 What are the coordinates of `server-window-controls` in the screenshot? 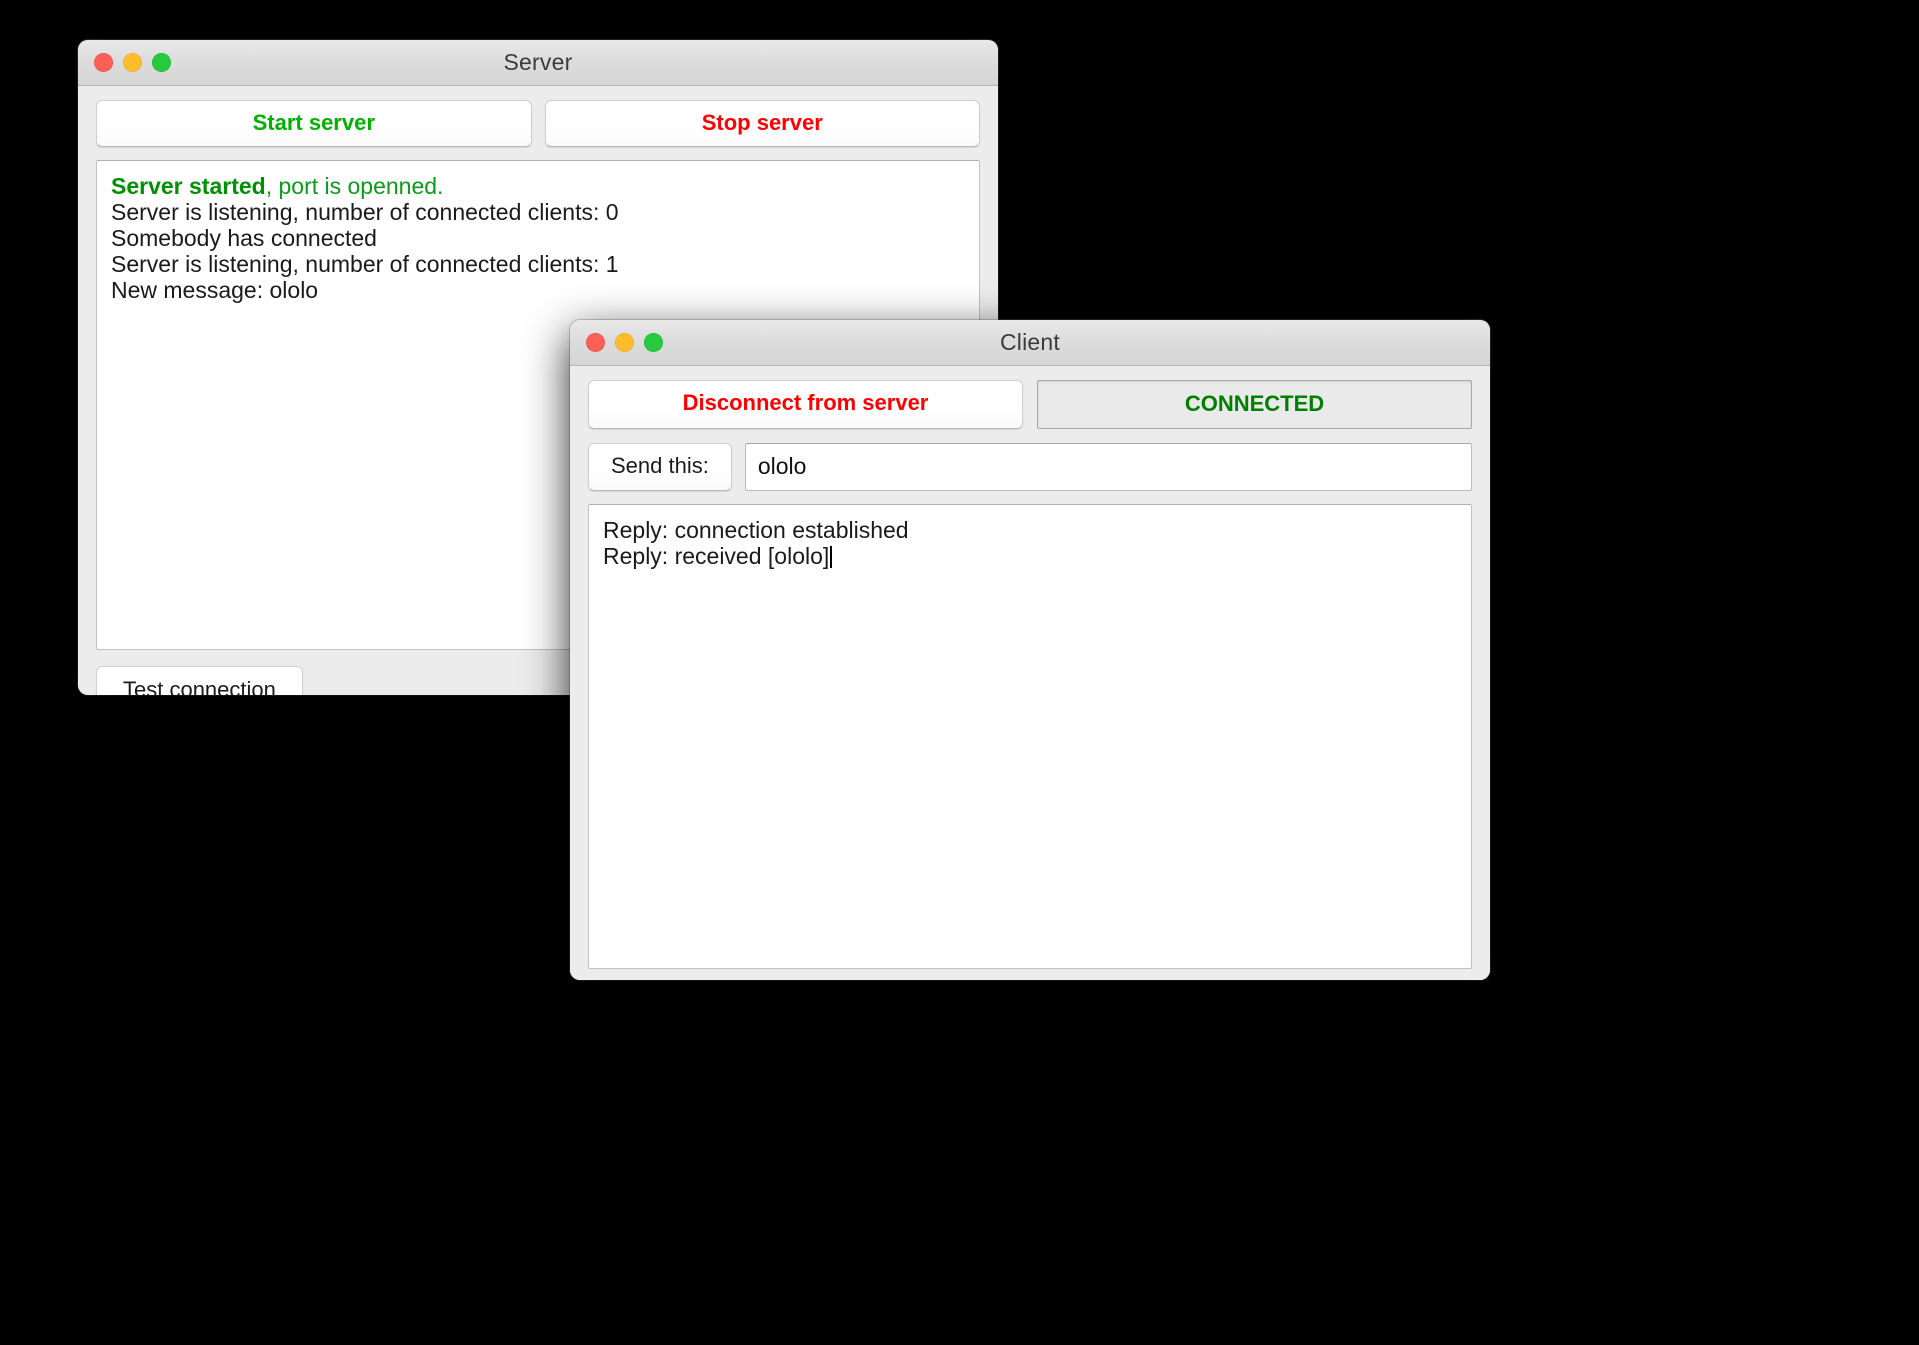 It's located at (132, 62).